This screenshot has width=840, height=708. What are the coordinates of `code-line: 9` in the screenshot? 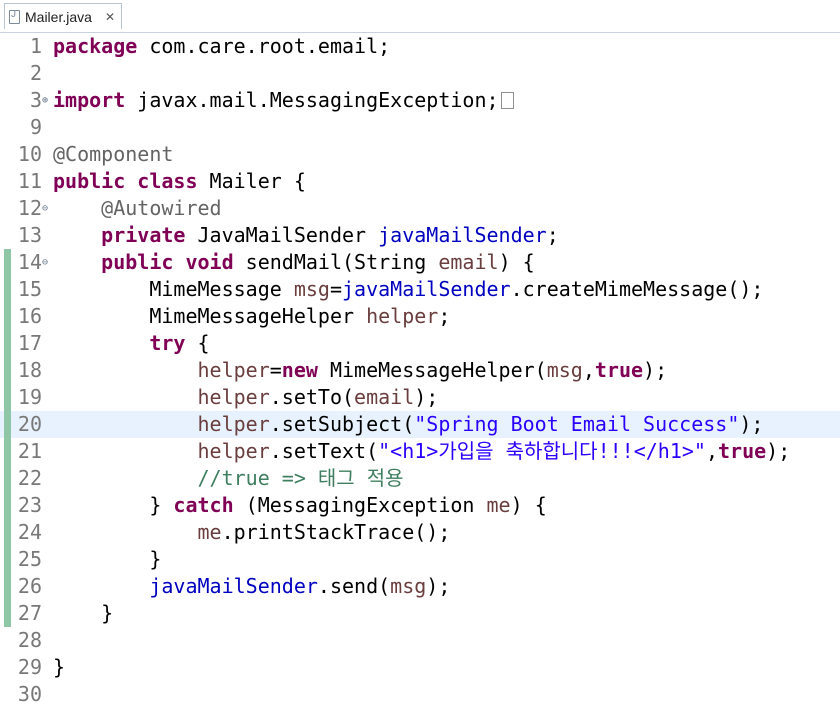 It's located at (420, 127).